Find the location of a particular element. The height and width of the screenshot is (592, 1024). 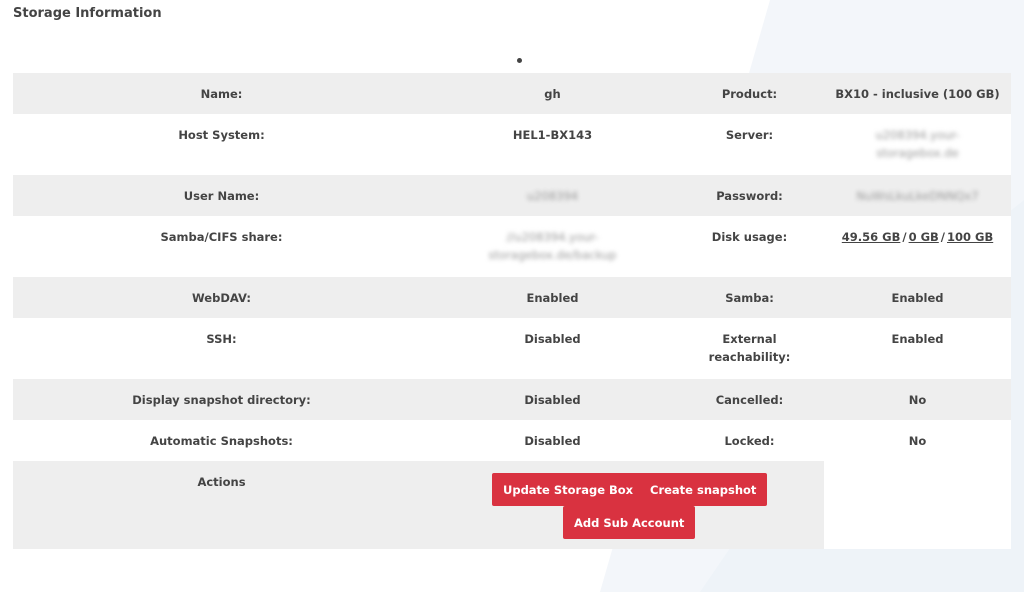

label-server: Server: is located at coordinates (749, 144).